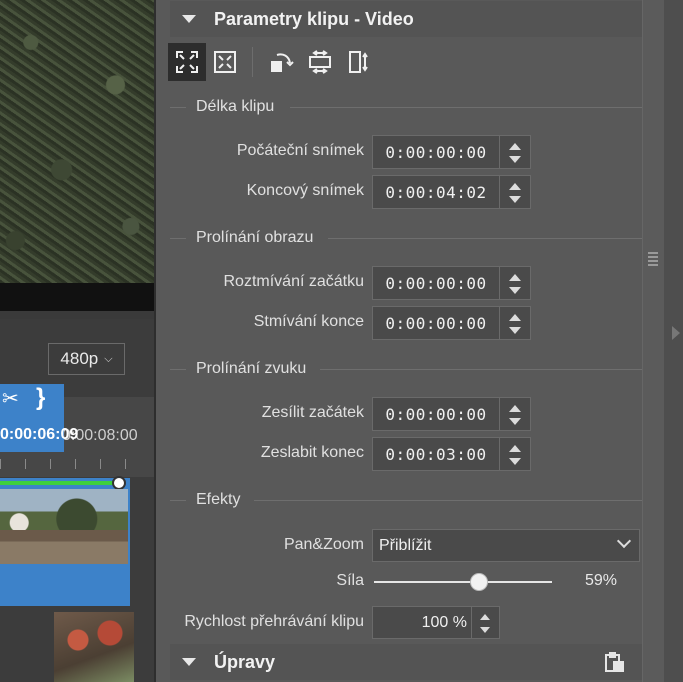 This screenshot has height=682, width=683. What do you see at coordinates (463, 582) in the screenshot?
I see `strength-slider-track` at bounding box center [463, 582].